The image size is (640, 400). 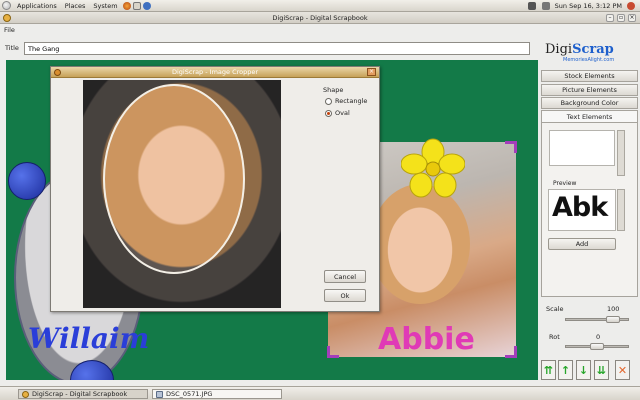 What do you see at coordinates (601, 370) in the screenshot?
I see `send-to-bottom-button: ⇊` at bounding box center [601, 370].